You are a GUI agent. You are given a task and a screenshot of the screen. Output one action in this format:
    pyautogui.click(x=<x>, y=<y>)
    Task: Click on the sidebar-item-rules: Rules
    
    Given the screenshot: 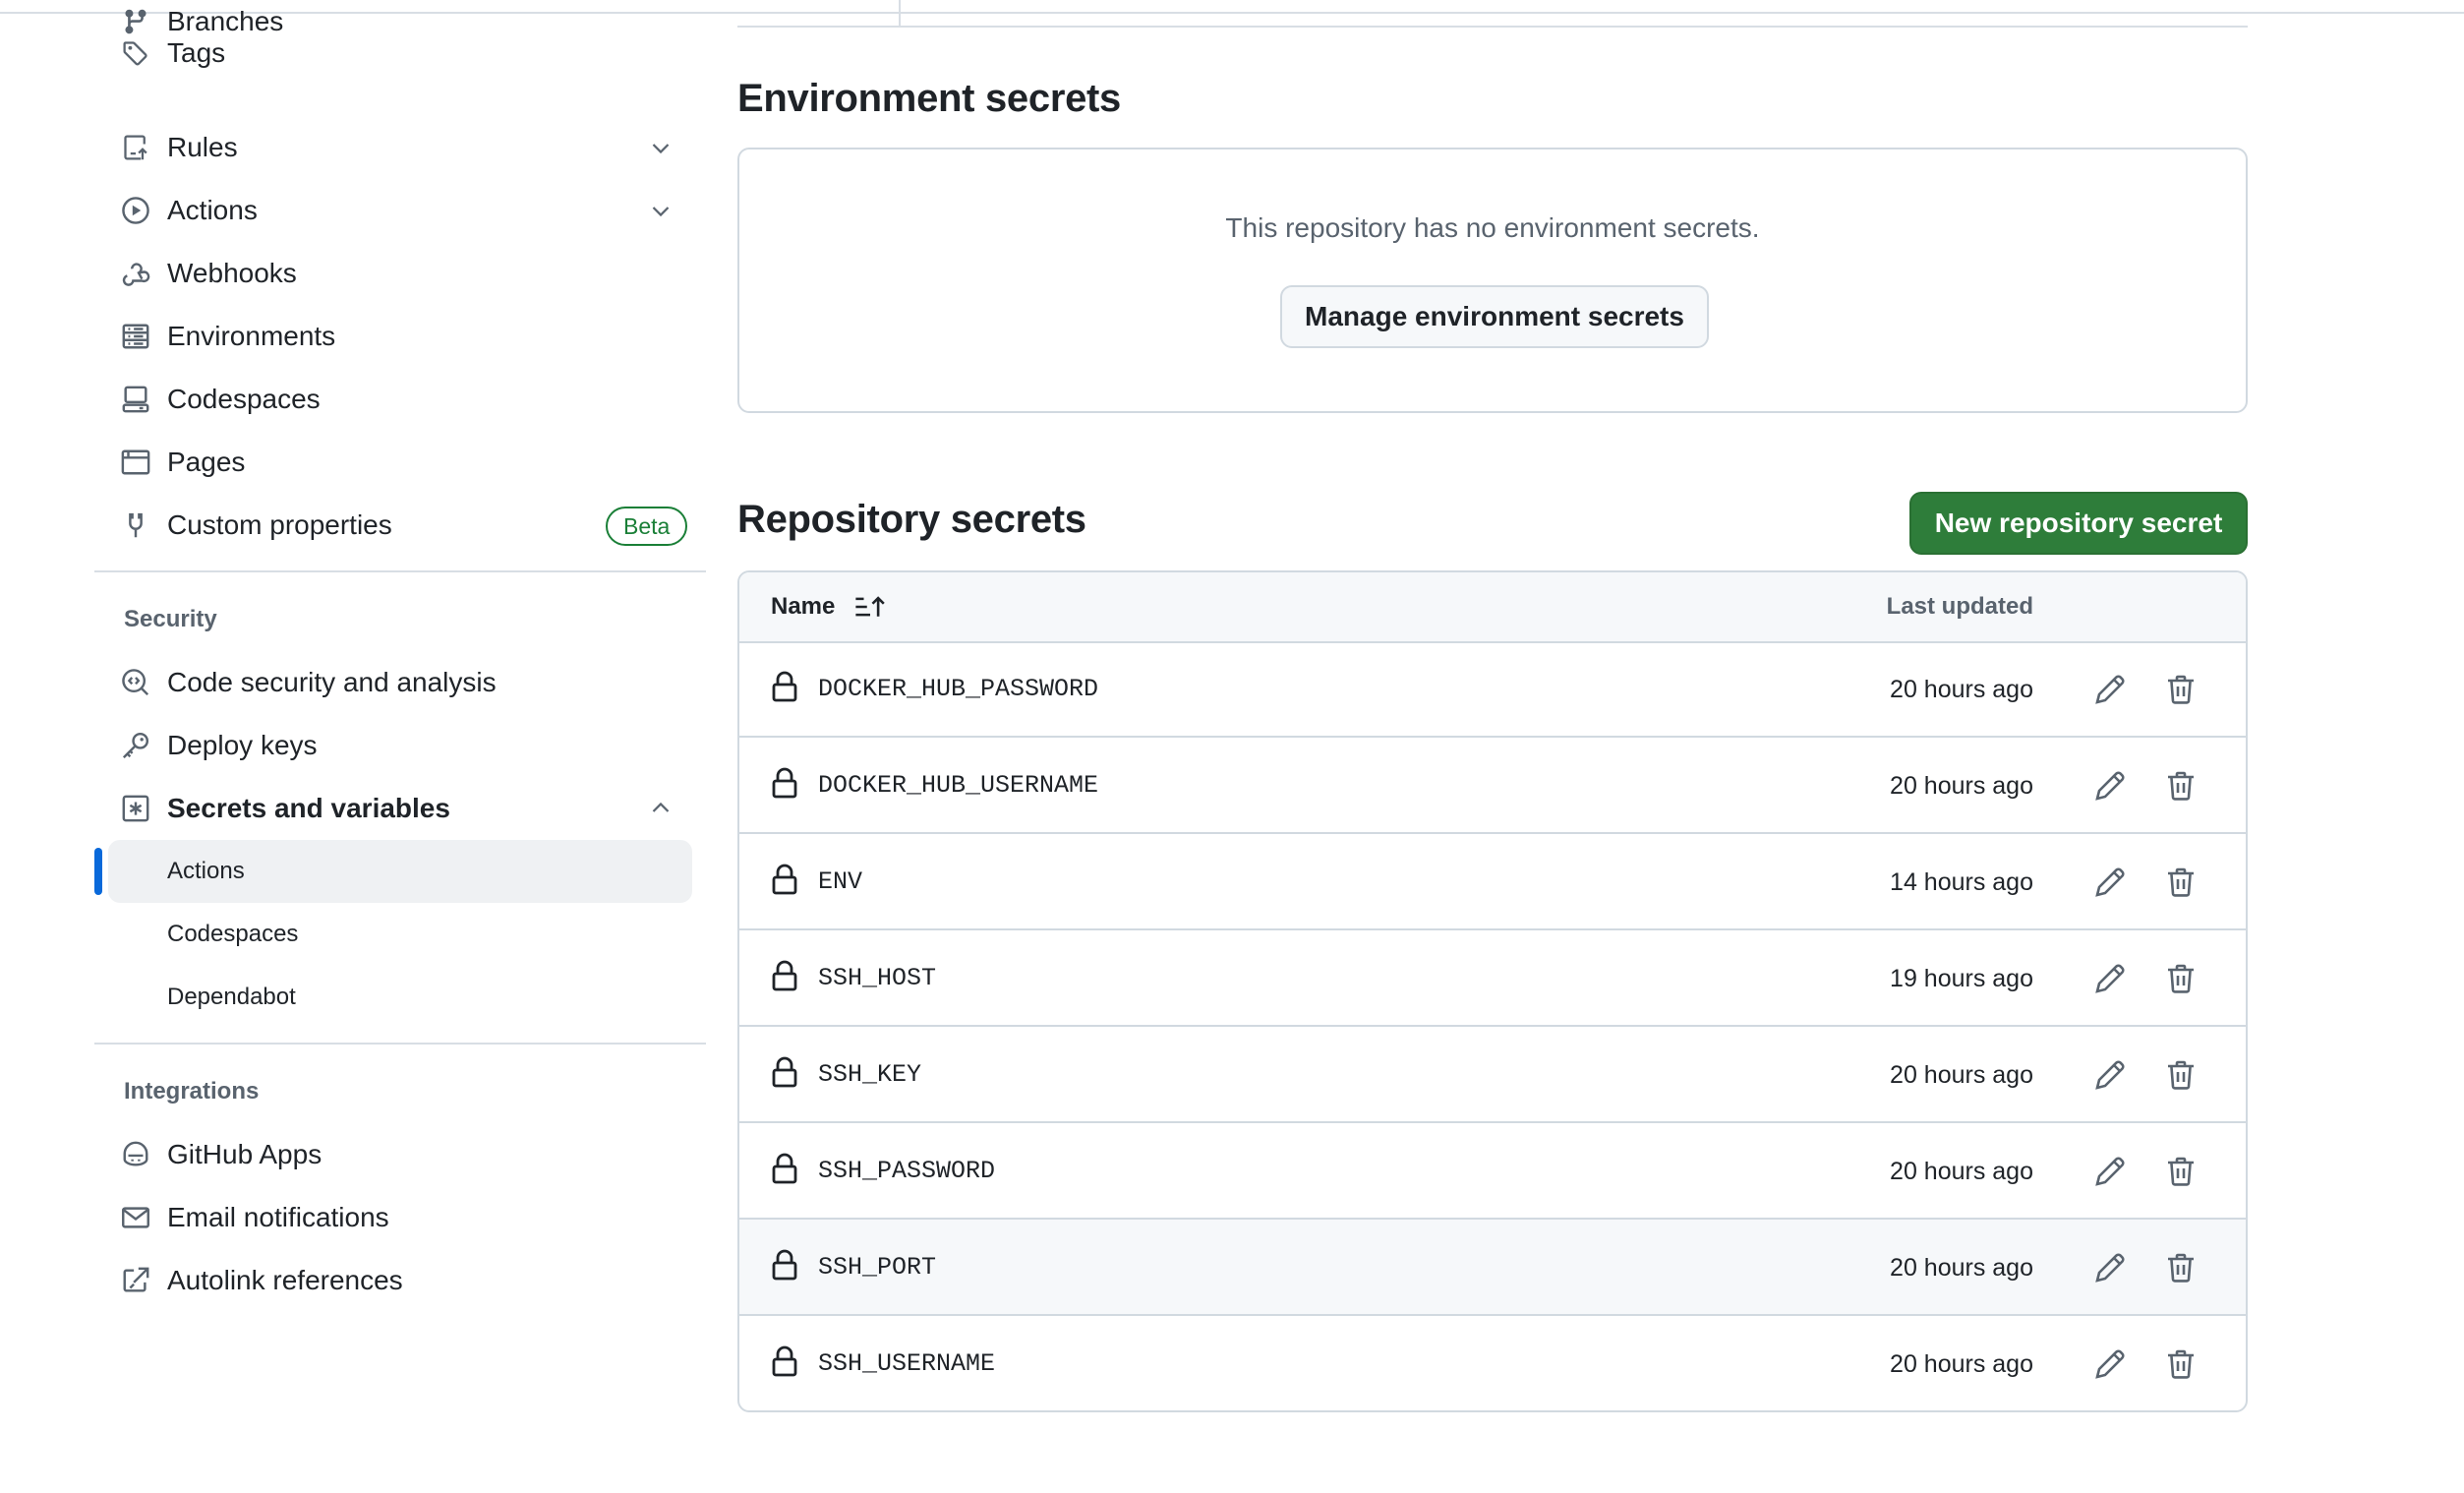 What is the action you would take?
    pyautogui.click(x=407, y=147)
    